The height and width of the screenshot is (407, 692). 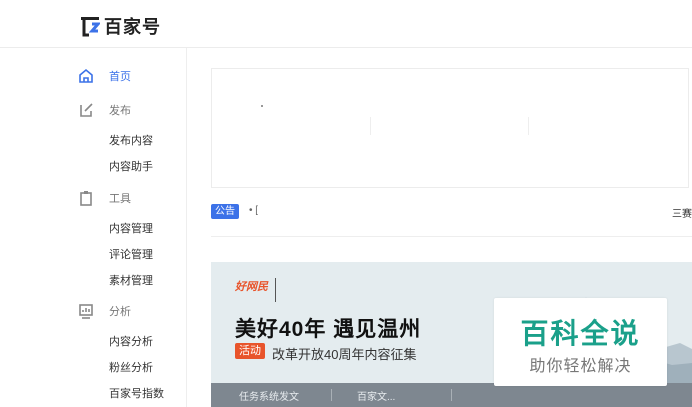 I want to click on top-bar: 百家号, so click(x=346, y=24).